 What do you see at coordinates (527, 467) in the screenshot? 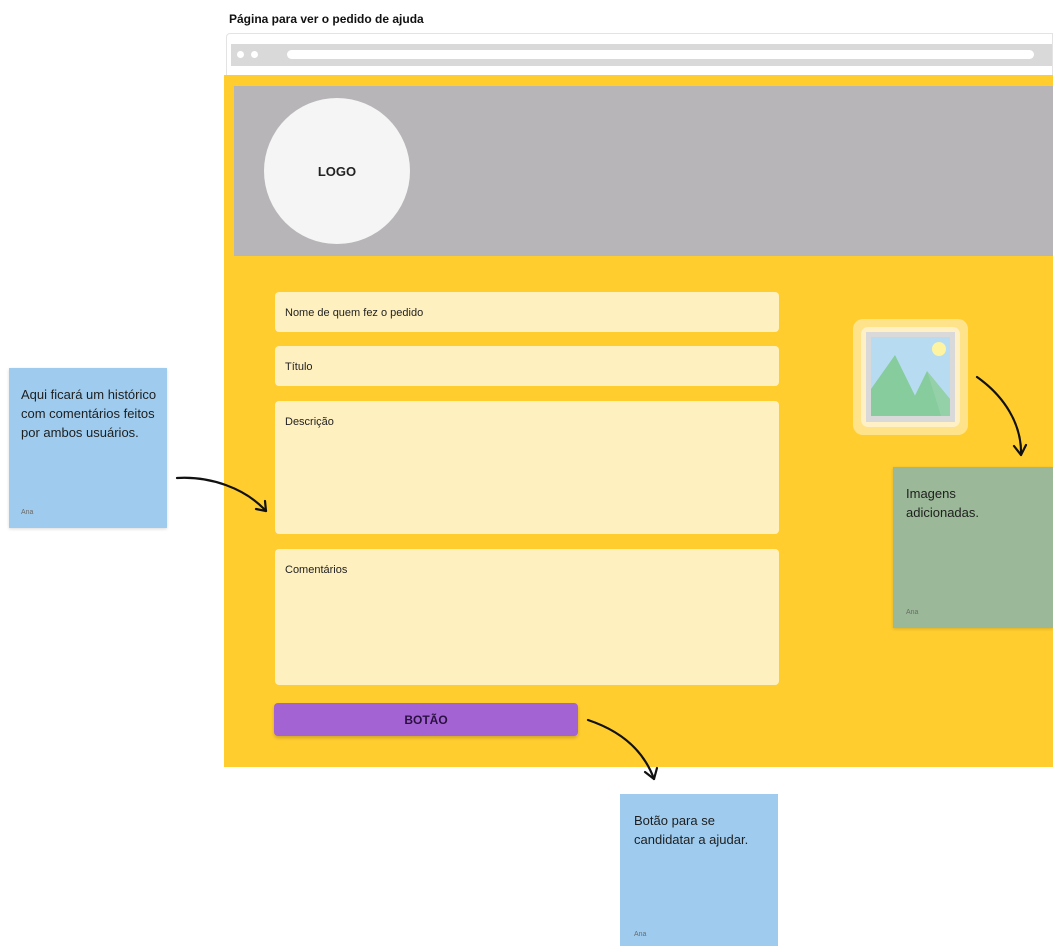
I see `description-field: Descrição` at bounding box center [527, 467].